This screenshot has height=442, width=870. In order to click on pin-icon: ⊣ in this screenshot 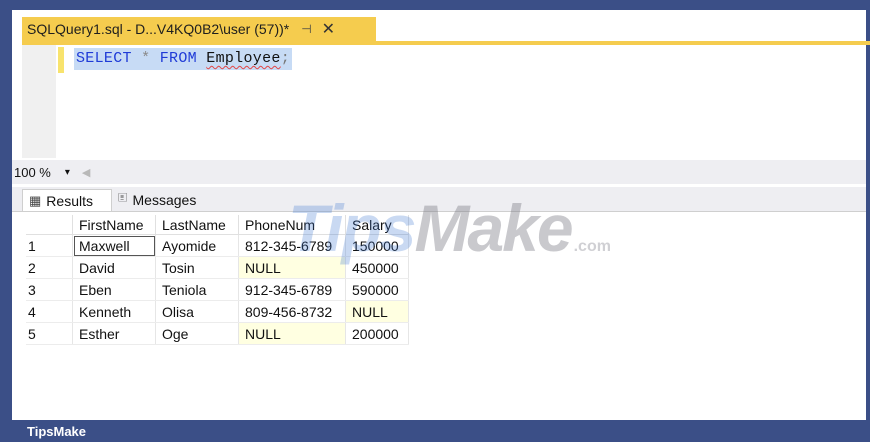, I will do `click(306, 29)`.